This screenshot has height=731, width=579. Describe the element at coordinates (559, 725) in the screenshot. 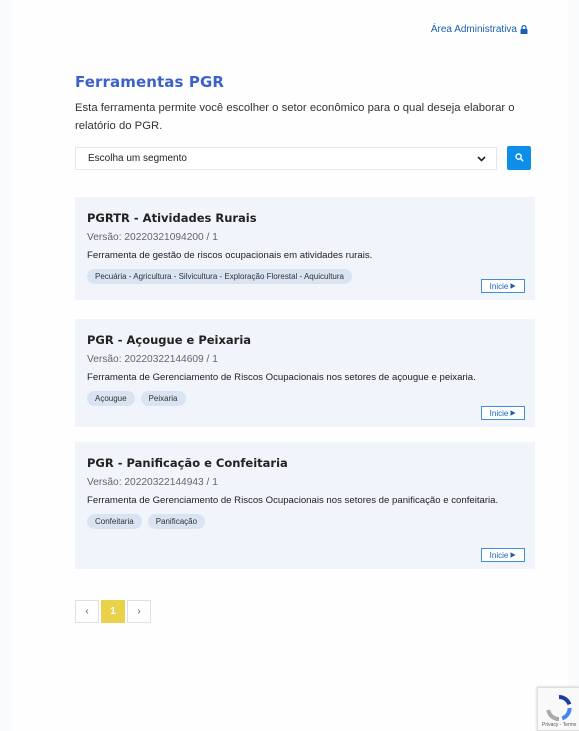

I see `recaptcha-text: Privacy - Terms` at that location.